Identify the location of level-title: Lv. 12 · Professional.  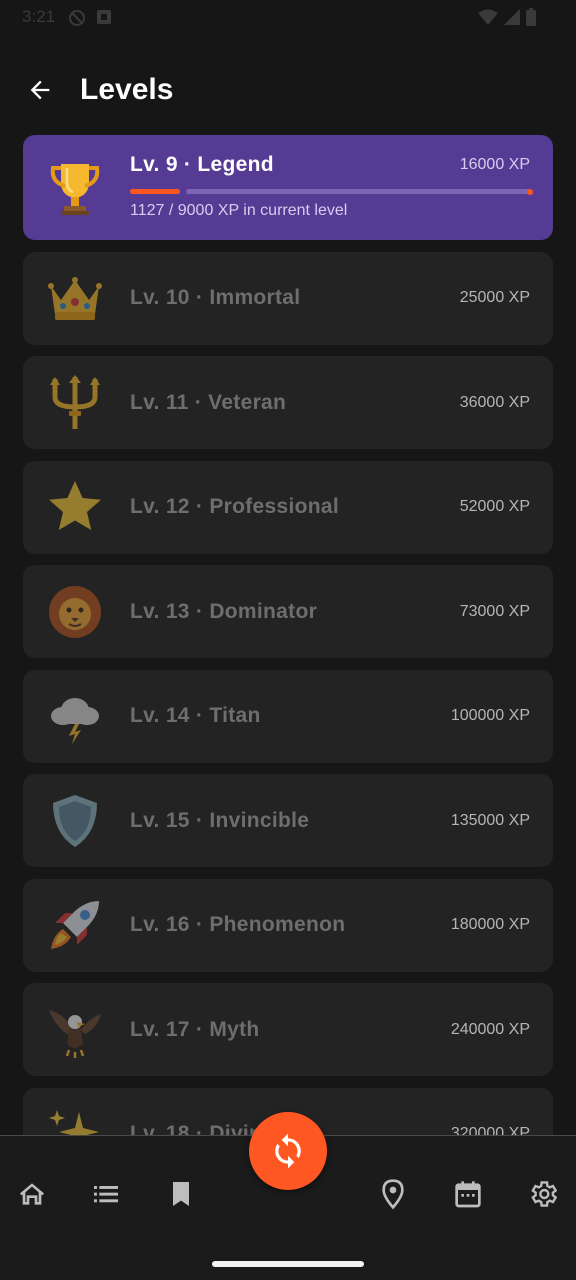
(234, 506).